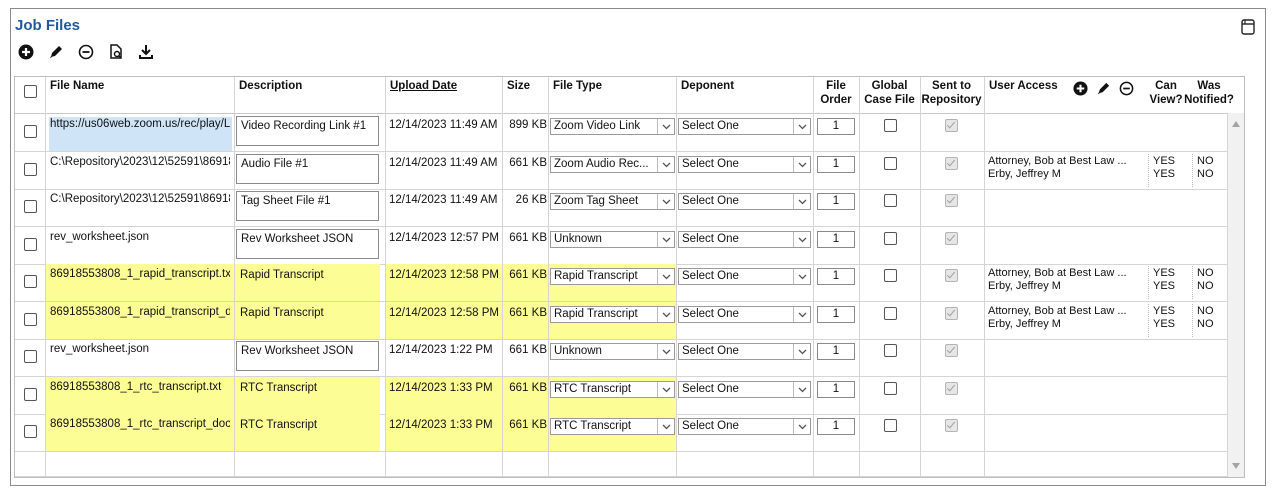 This screenshot has width=1276, height=493. I want to click on edit-file-button, so click(56, 52).